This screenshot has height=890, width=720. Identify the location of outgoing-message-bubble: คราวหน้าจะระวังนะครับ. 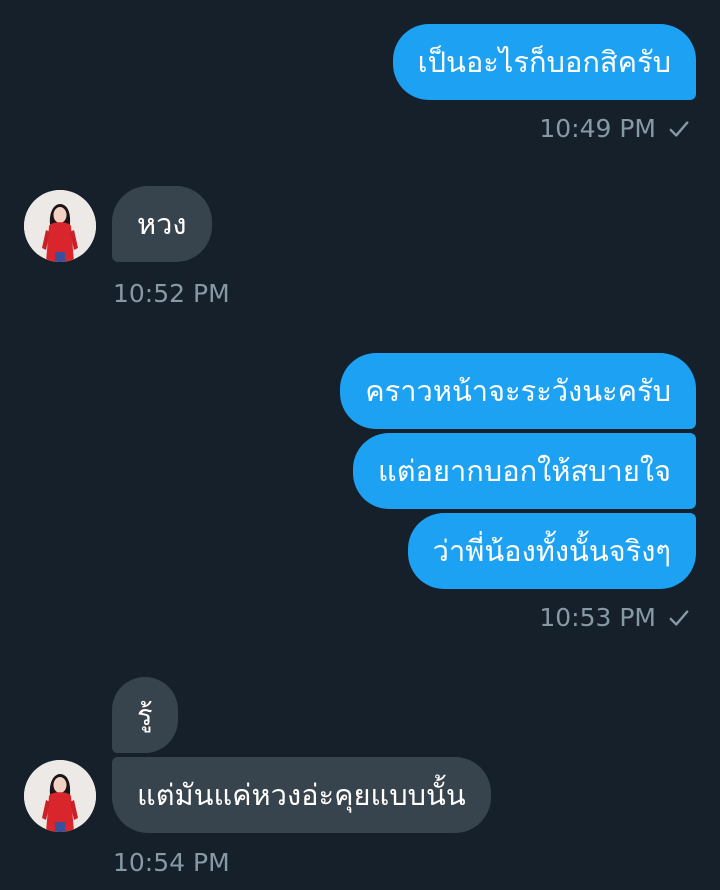
(518, 391).